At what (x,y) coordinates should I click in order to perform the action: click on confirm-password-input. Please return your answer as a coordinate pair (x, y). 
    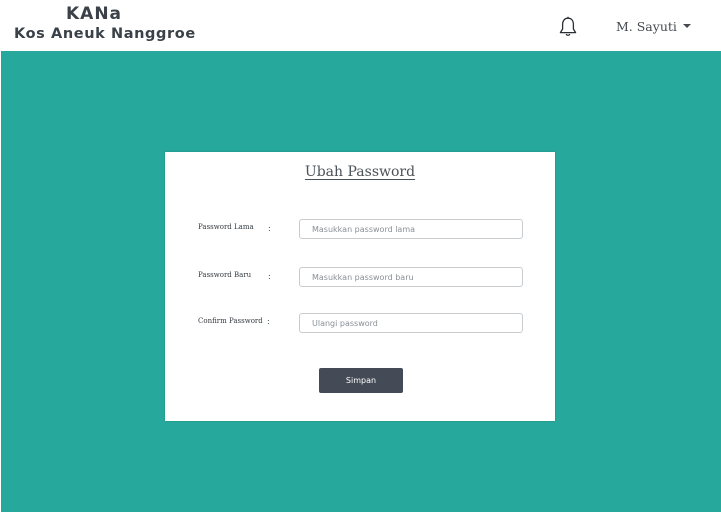
    Looking at the image, I should click on (411, 323).